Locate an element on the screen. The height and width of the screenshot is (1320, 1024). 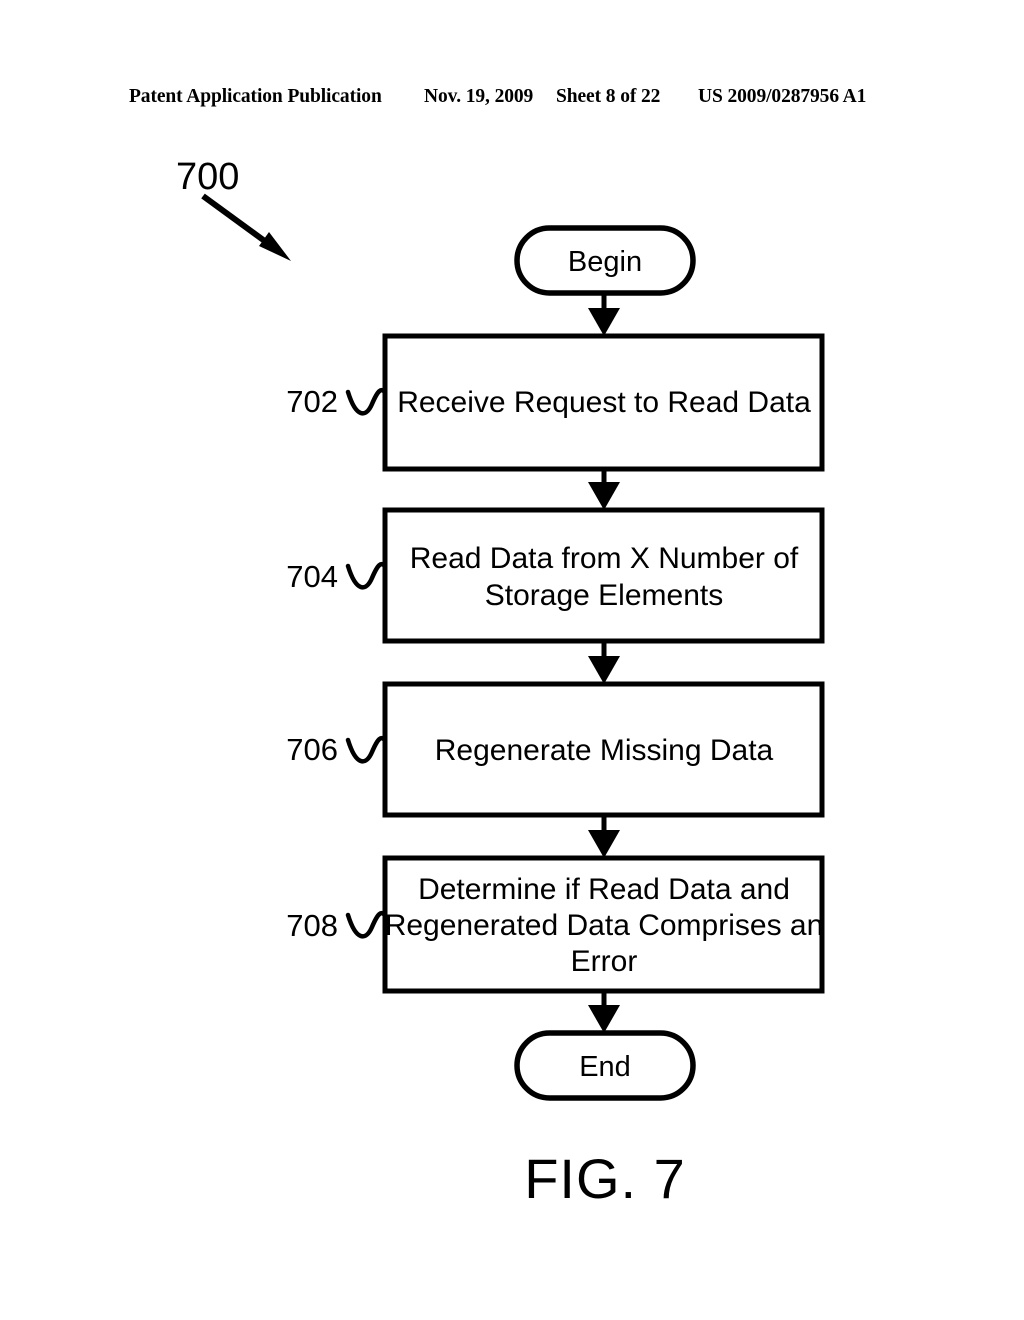
flow-node-708-line-3: Error is located at coordinates (604, 961).